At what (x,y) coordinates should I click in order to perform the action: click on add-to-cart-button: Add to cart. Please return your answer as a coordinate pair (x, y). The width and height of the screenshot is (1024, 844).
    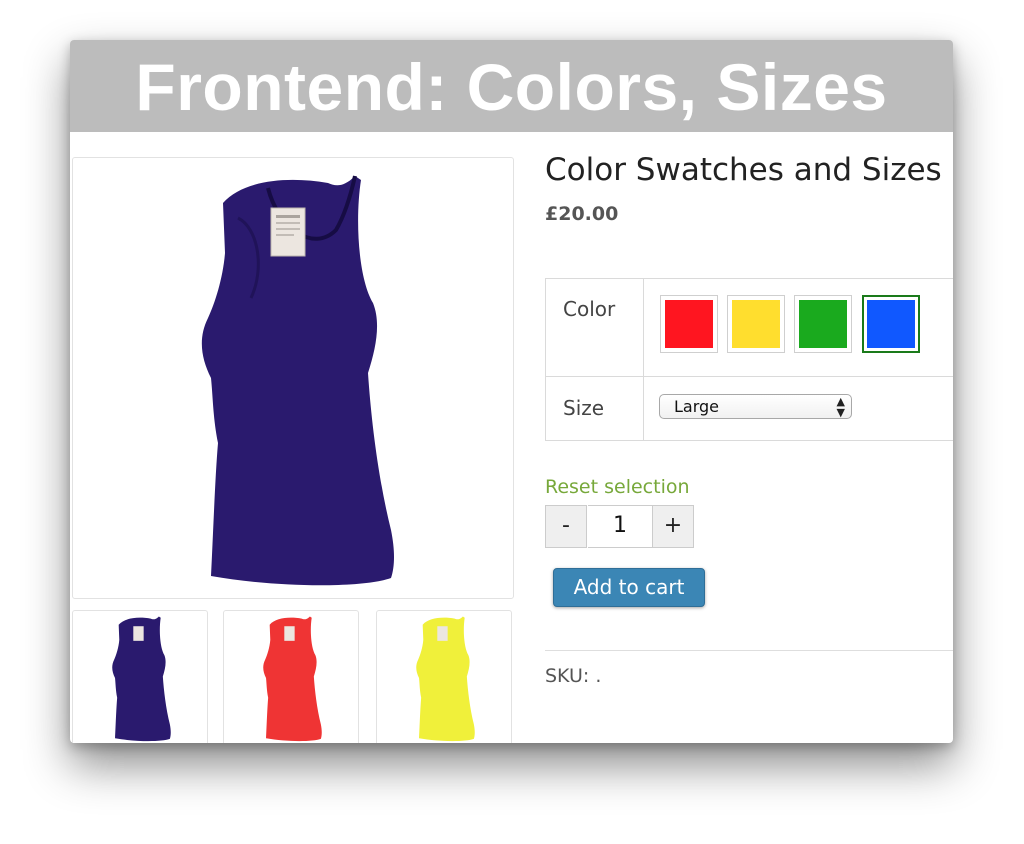
    Looking at the image, I should click on (629, 587).